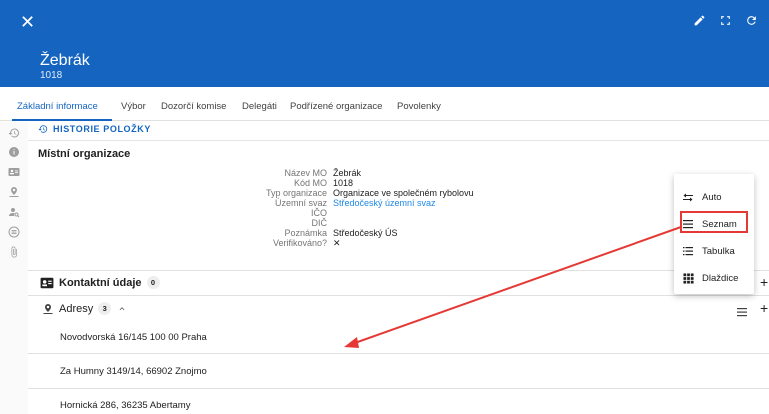 This screenshot has width=769, height=414. I want to click on section-title: Místní organizace, so click(84, 154).